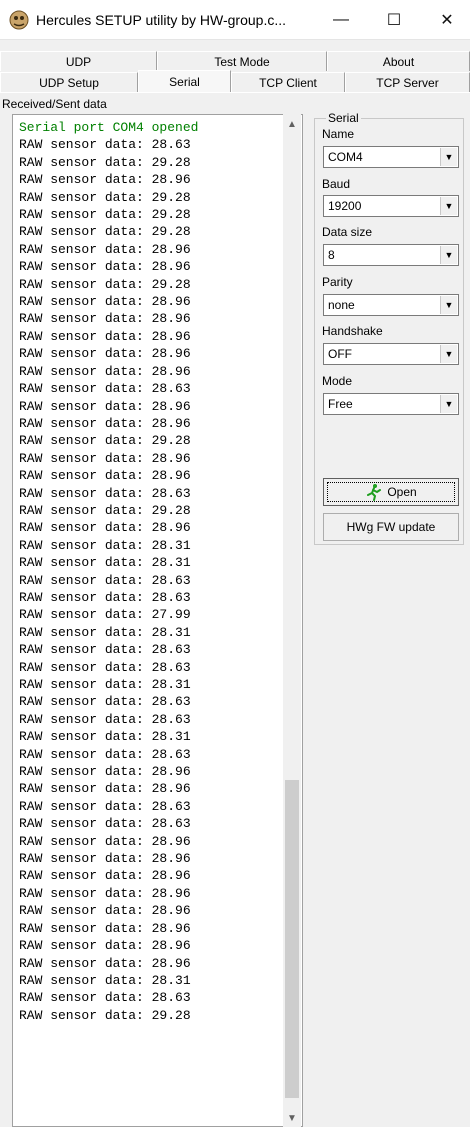 This screenshot has height=1127, width=470. What do you see at coordinates (292, 939) in the screenshot?
I see `scroll-thumb` at bounding box center [292, 939].